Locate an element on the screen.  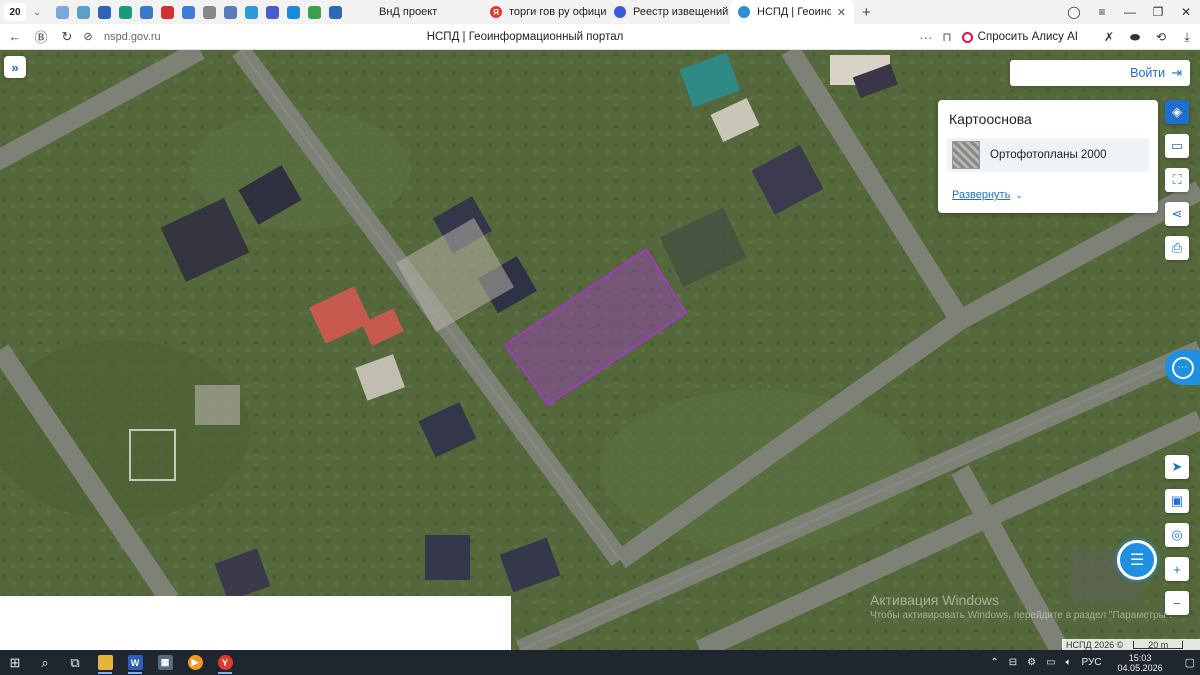
yandex-favicon-icon: Я is located at coordinates (496, 12).